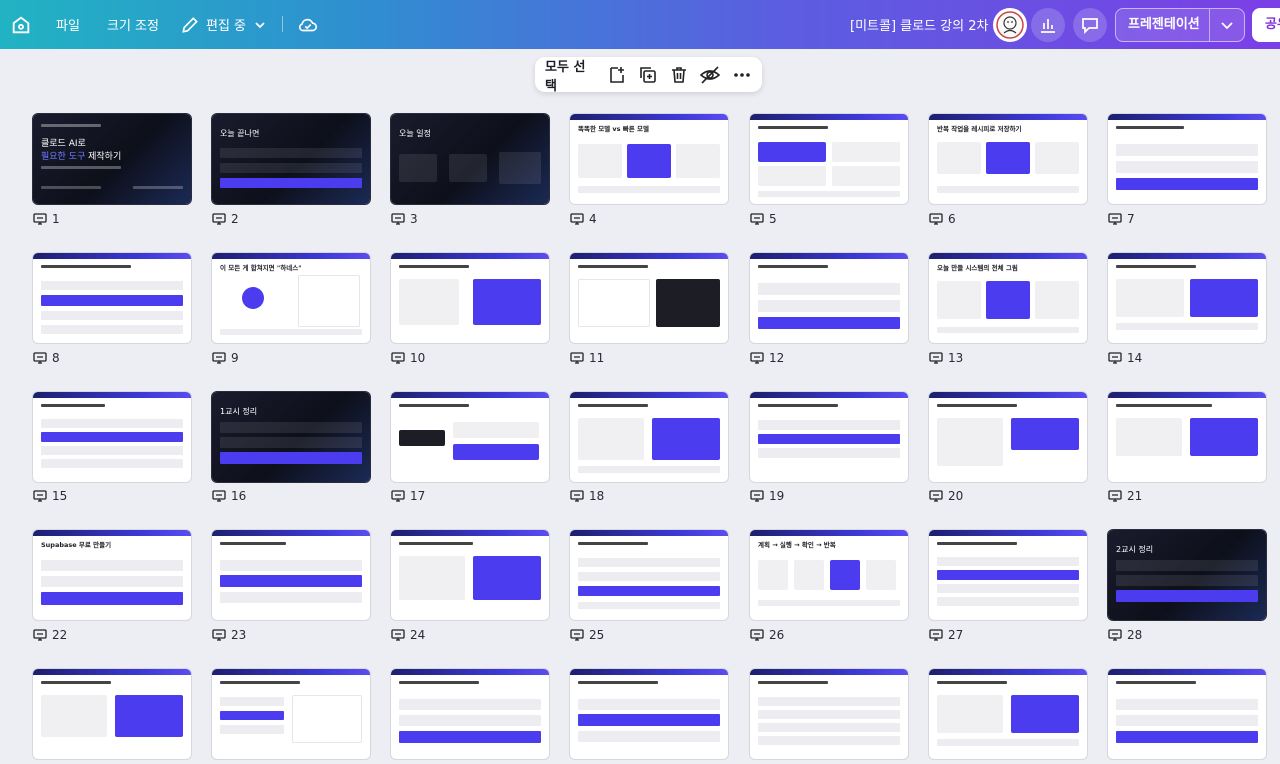 This screenshot has height=764, width=1280. Describe the element at coordinates (229, 635) in the screenshot. I see `slide-number-23: 23` at that location.